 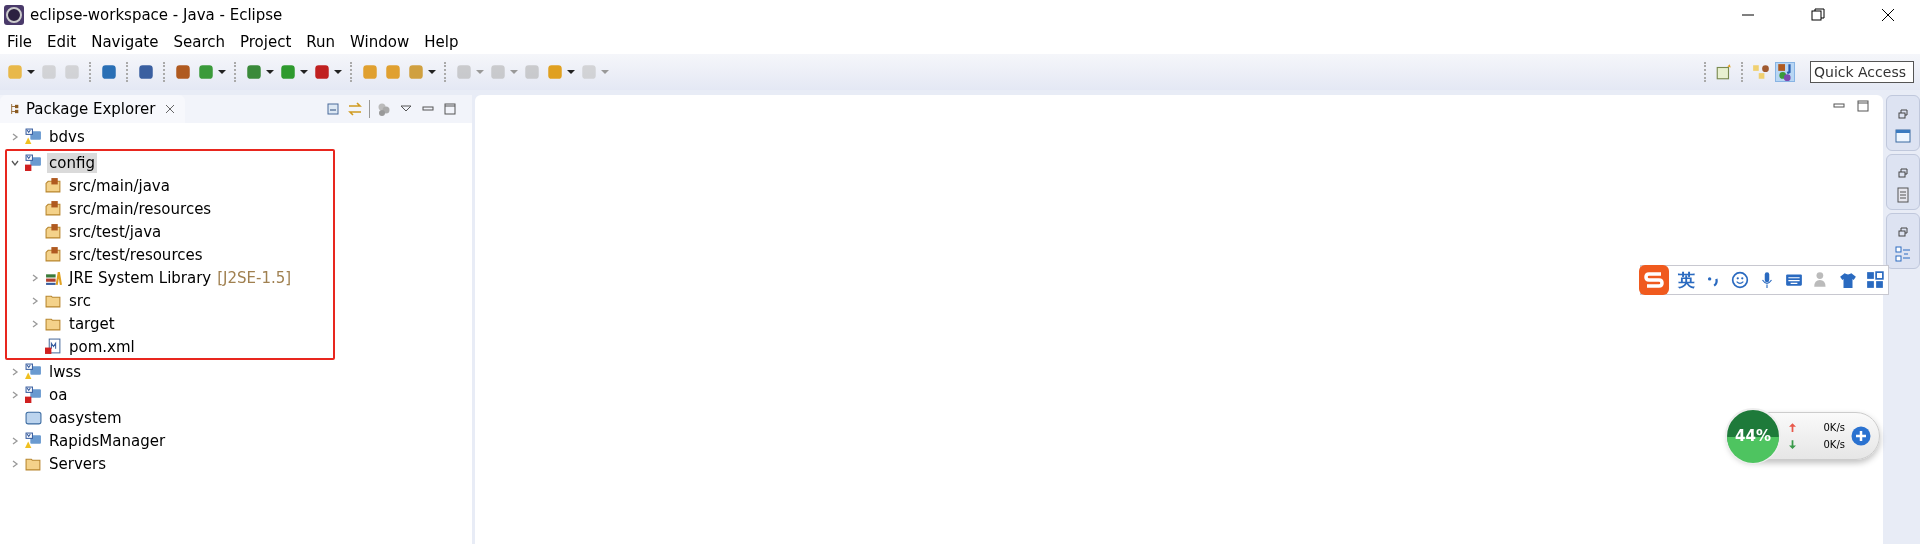 I want to click on menu-item: Window, so click(x=380, y=42).